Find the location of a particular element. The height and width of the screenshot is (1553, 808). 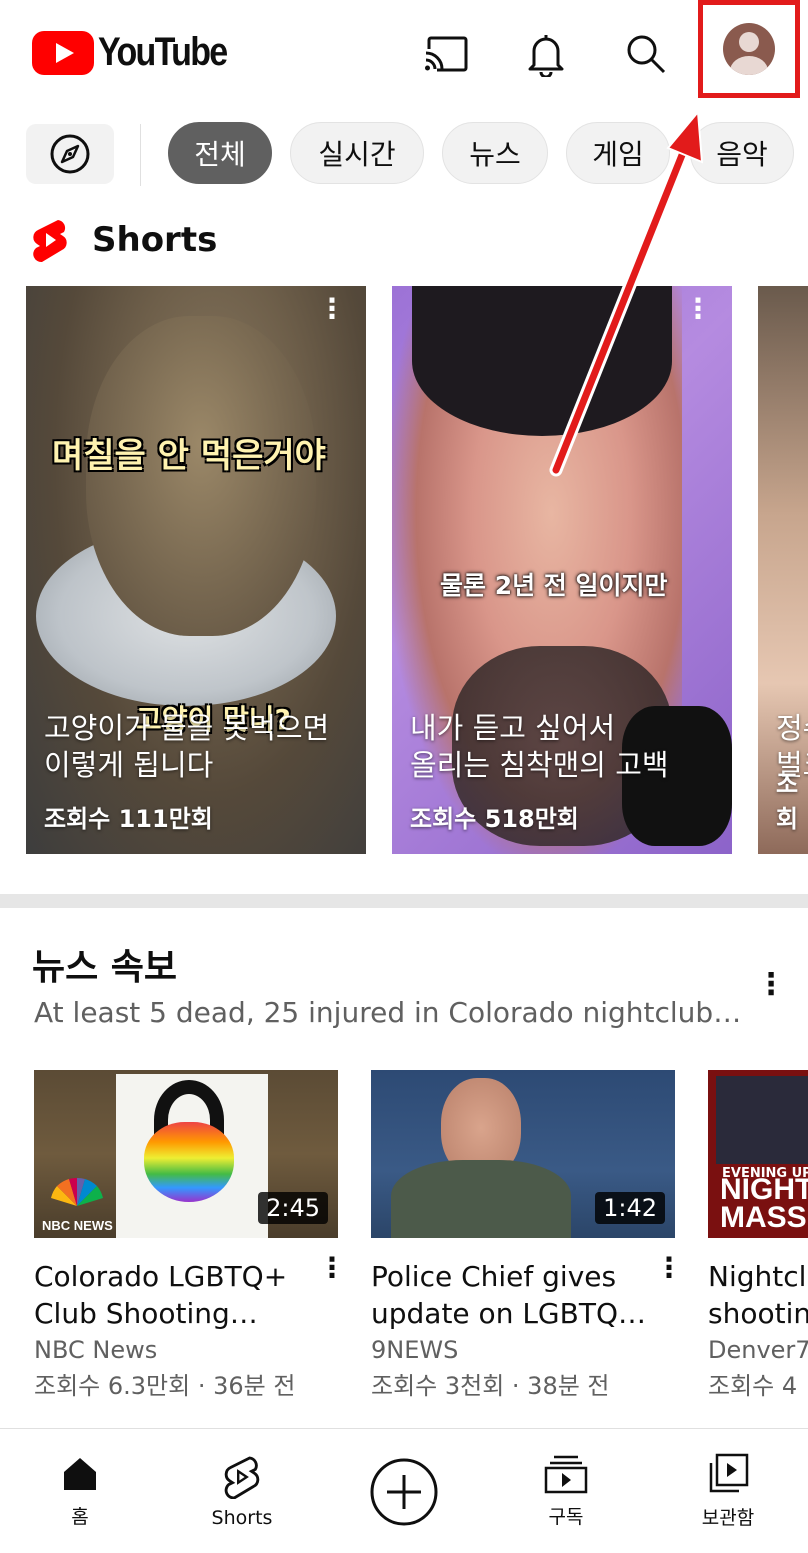

nbc-news-logo: NBC NEWS is located at coordinates (79, 1203).